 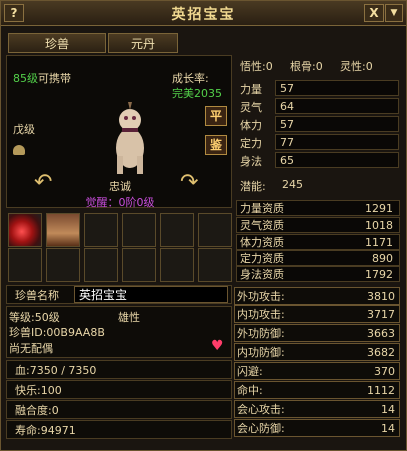 I want to click on fusion-row: 融合度:0, so click(x=119, y=409).